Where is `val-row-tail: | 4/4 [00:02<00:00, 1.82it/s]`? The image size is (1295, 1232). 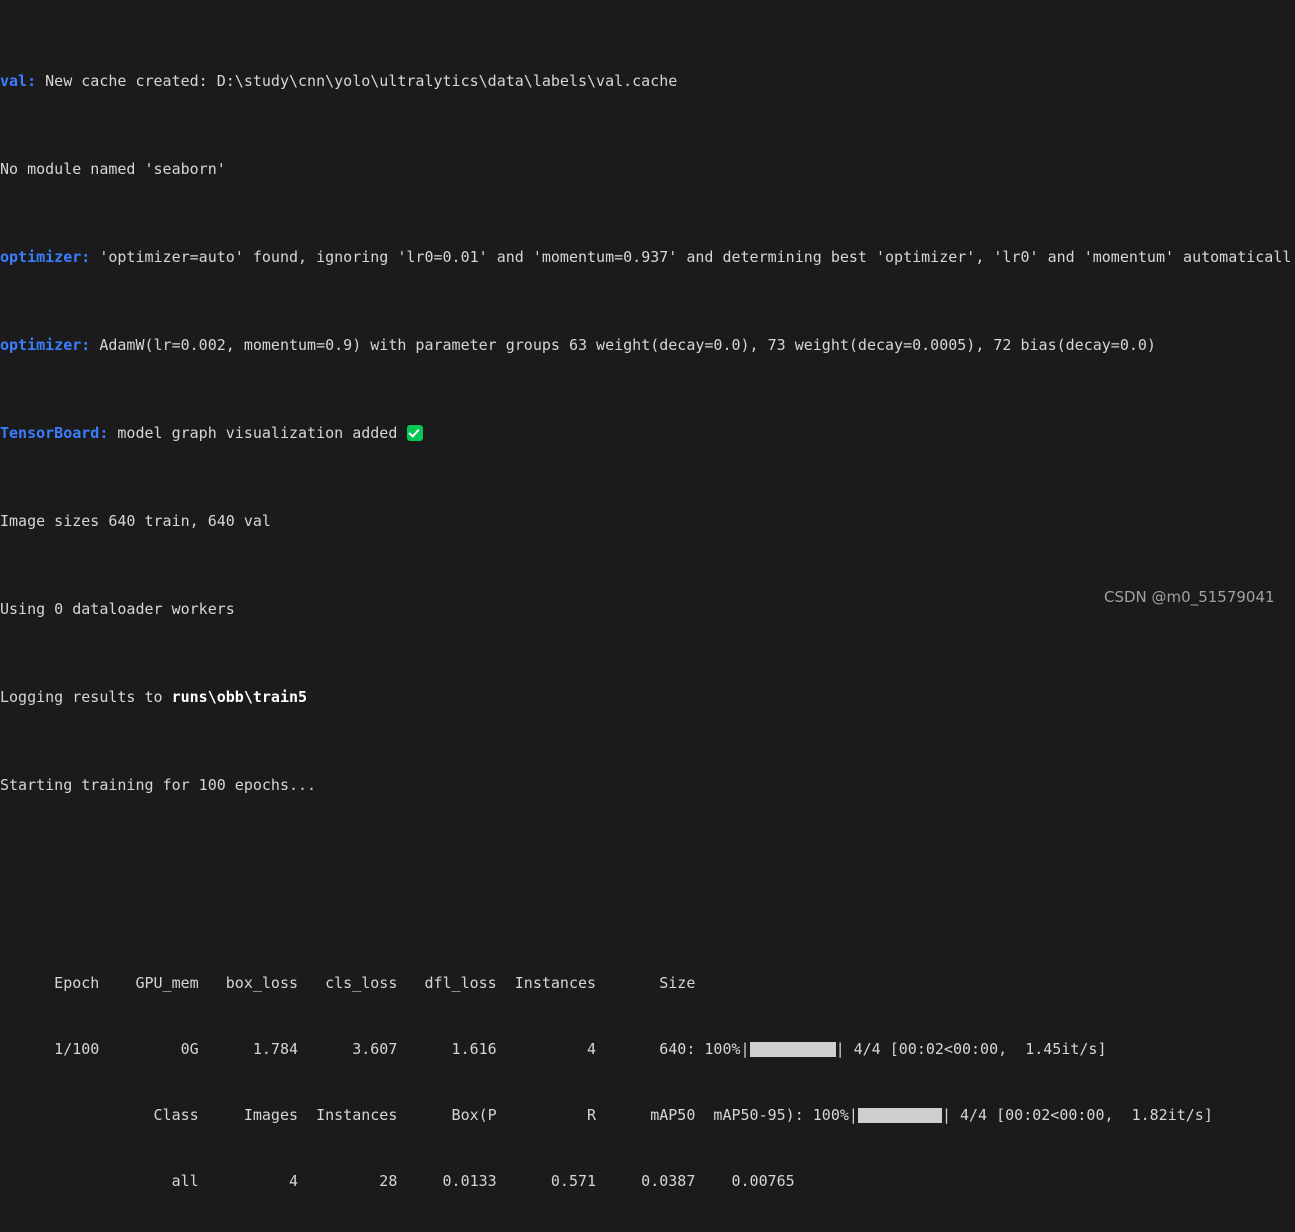 val-row-tail: | 4/4 [00:02<00:00, 1.82it/s] is located at coordinates (1077, 1115).